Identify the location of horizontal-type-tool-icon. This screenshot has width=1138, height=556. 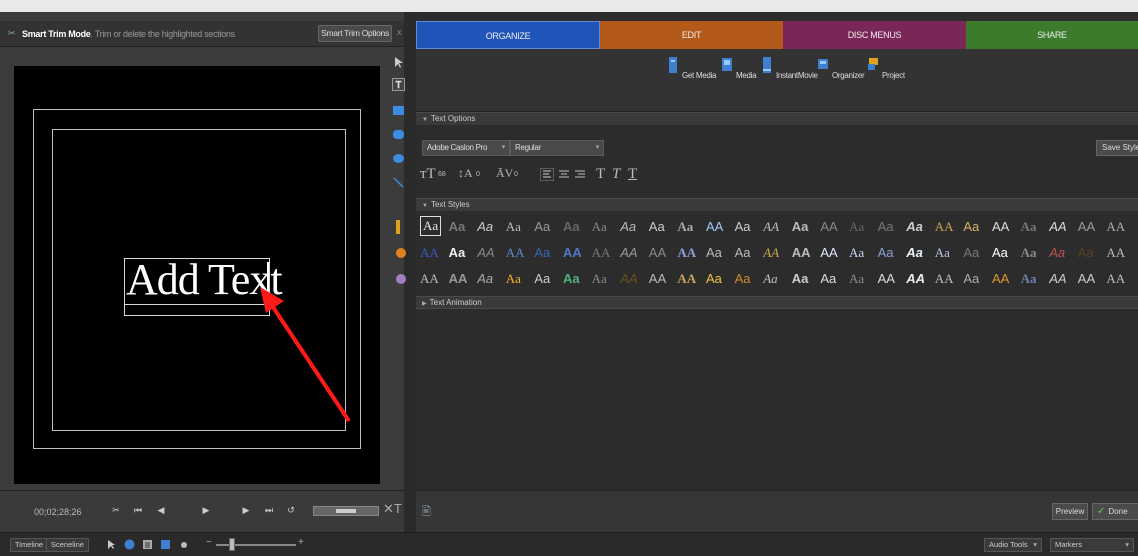
(398, 84).